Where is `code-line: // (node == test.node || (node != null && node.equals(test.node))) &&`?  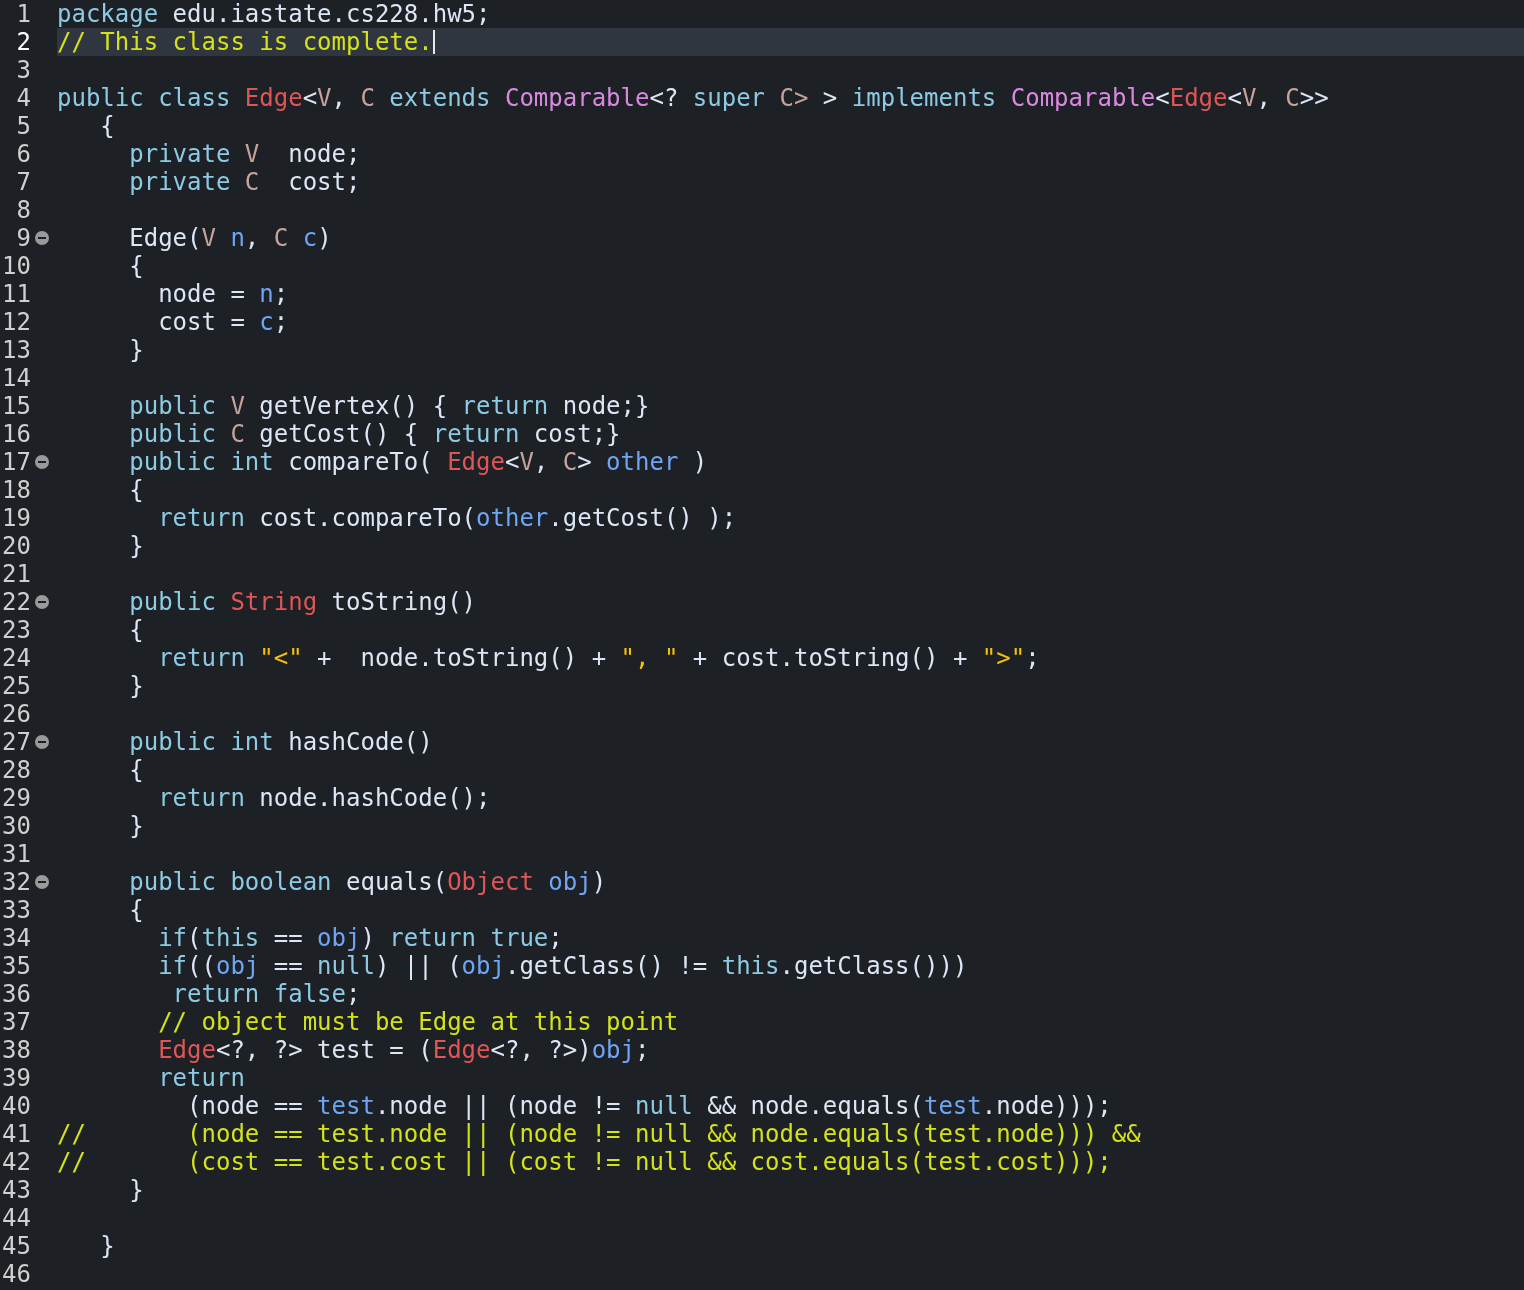
code-line: // (node == test.node || (node != null && node.equals(test.node))) && is located at coordinates (599, 1134).